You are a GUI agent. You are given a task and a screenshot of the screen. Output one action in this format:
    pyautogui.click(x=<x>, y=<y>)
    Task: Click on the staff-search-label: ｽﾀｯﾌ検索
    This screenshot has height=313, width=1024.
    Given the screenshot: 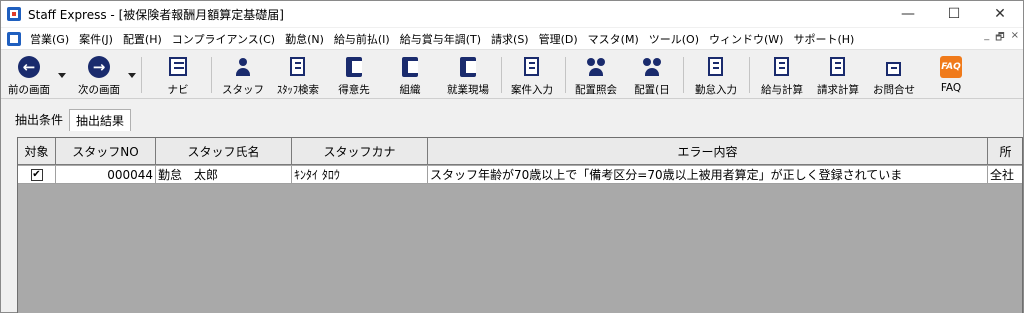 What is the action you would take?
    pyautogui.click(x=298, y=90)
    